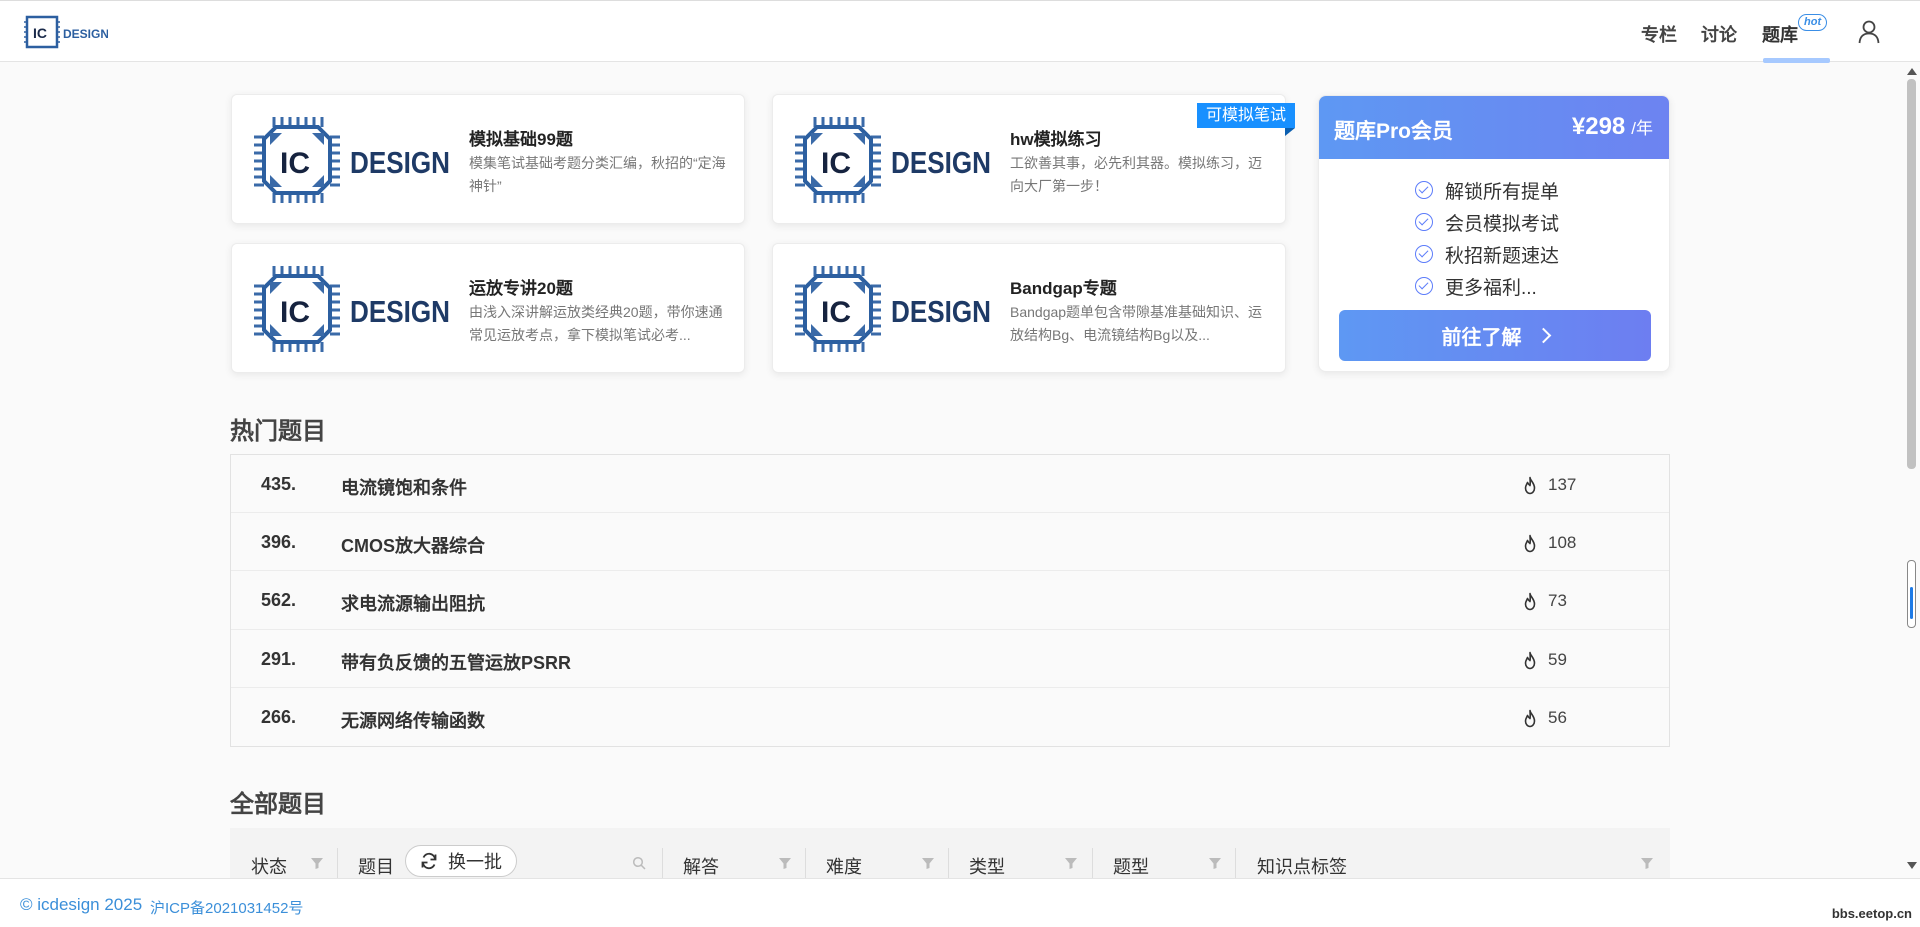 Image resolution: width=1920 pixels, height=927 pixels. I want to click on pro-price: ¥298/年, so click(1612, 127).